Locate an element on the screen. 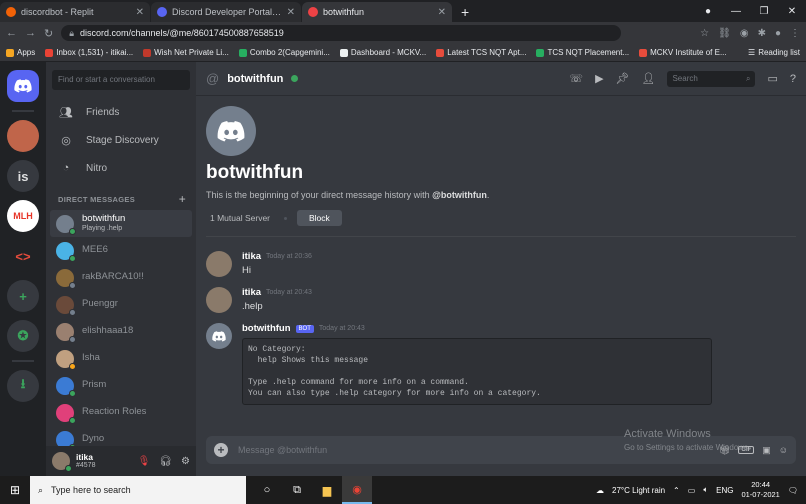 Image resolution: width=806 pixels, height=504 pixels. search-input: Search ⌕ is located at coordinates (711, 78).